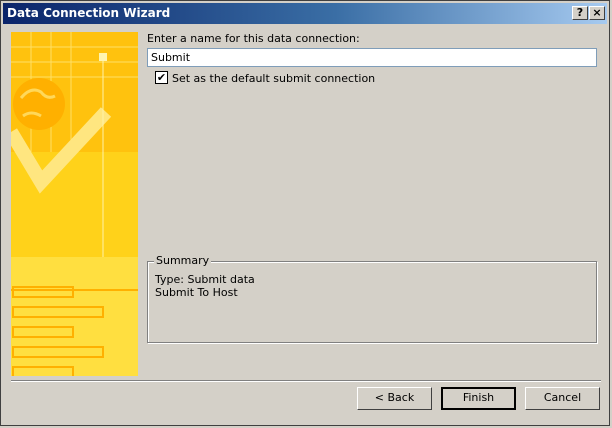  What do you see at coordinates (305, 13) in the screenshot?
I see `title-bar: Data Connection Wizard ? ×` at bounding box center [305, 13].